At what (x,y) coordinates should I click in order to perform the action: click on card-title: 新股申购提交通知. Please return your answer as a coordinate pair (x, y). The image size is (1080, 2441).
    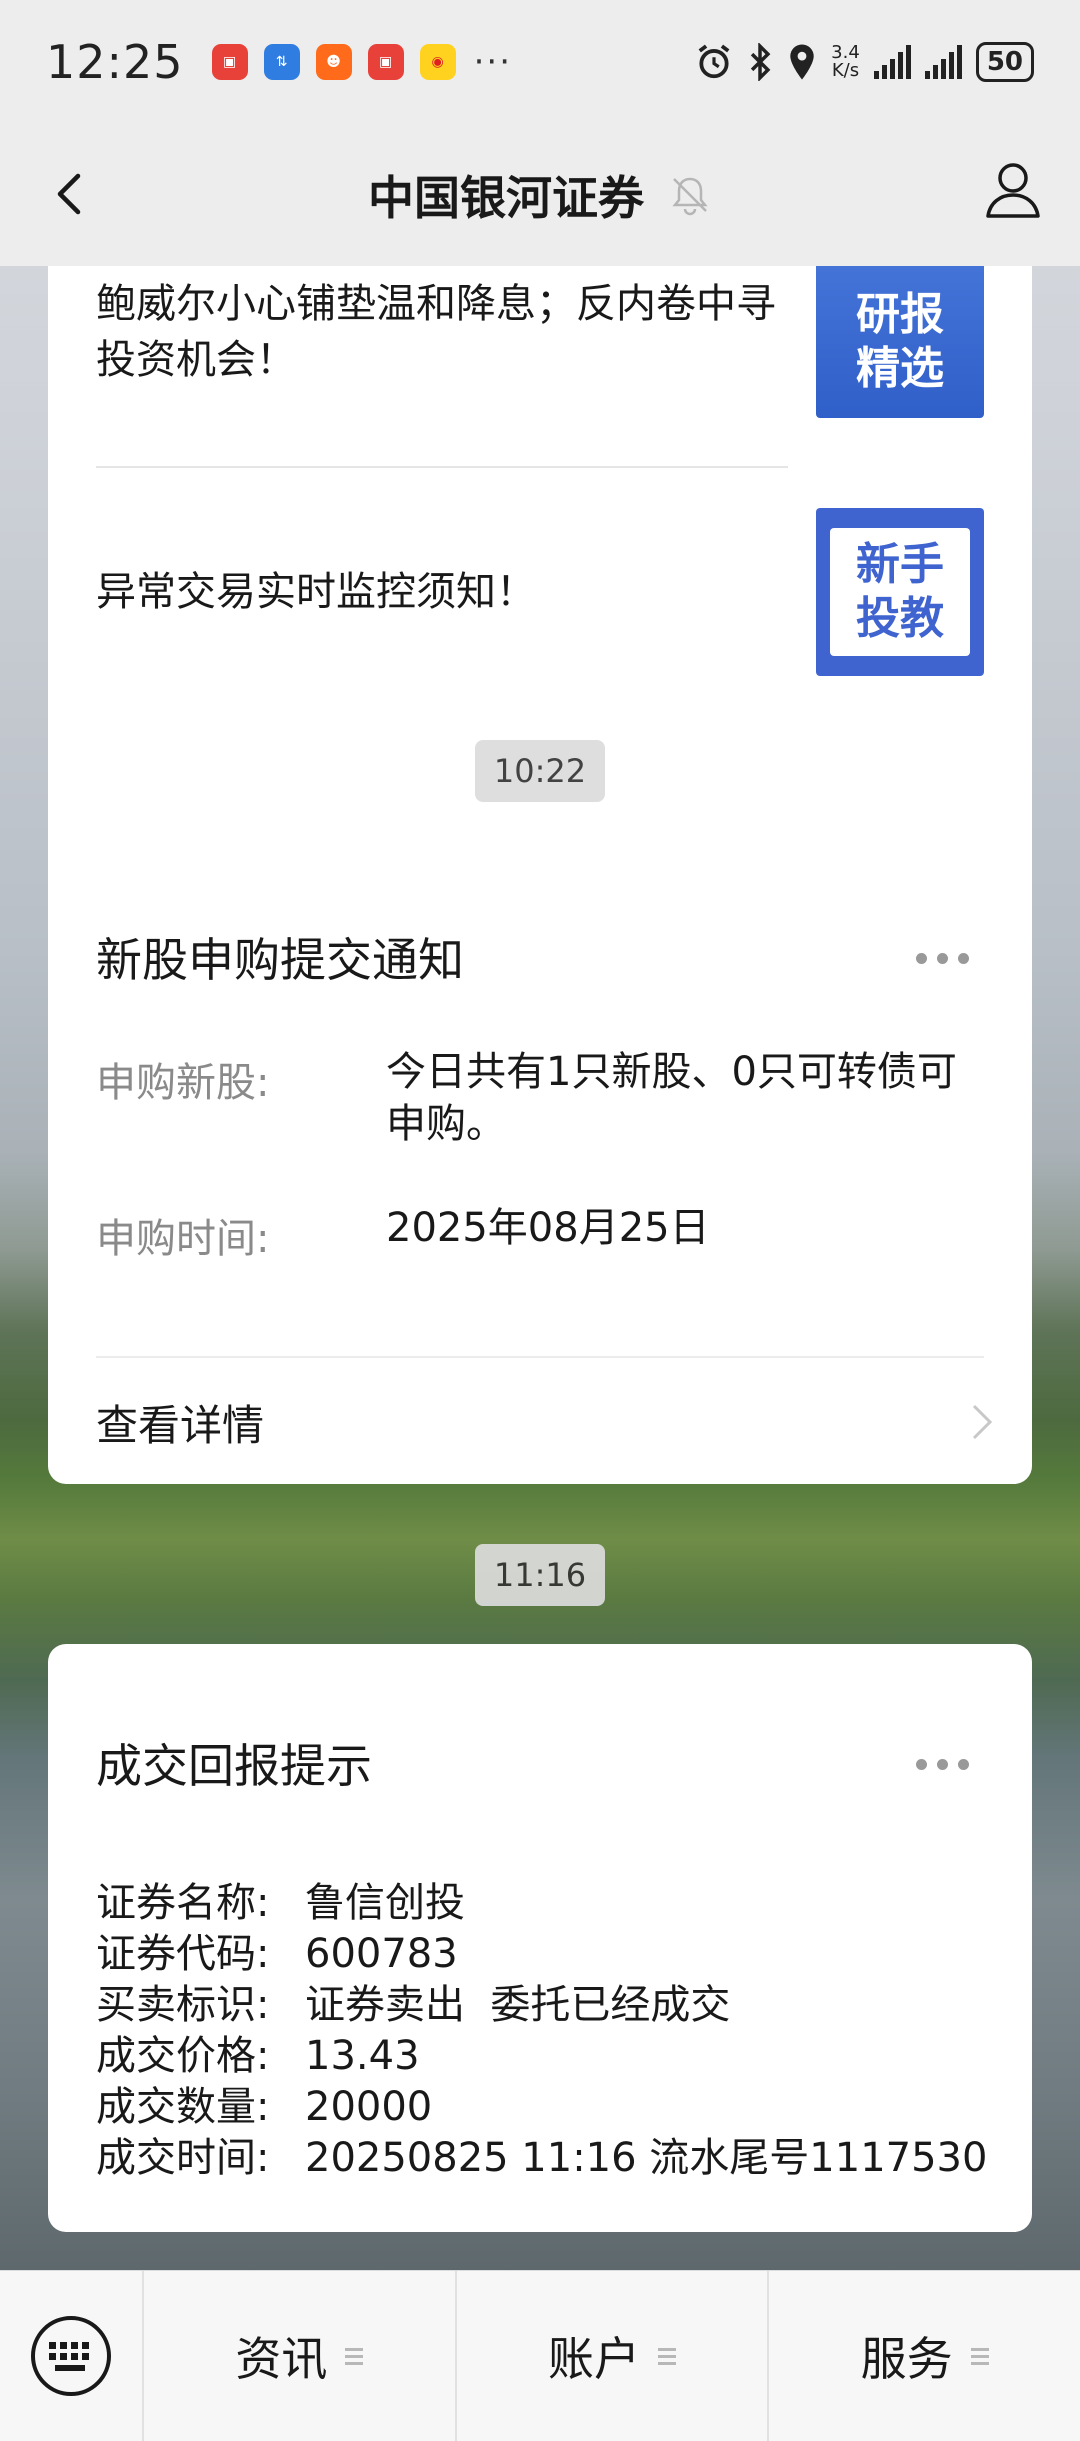
    Looking at the image, I should click on (280, 960).